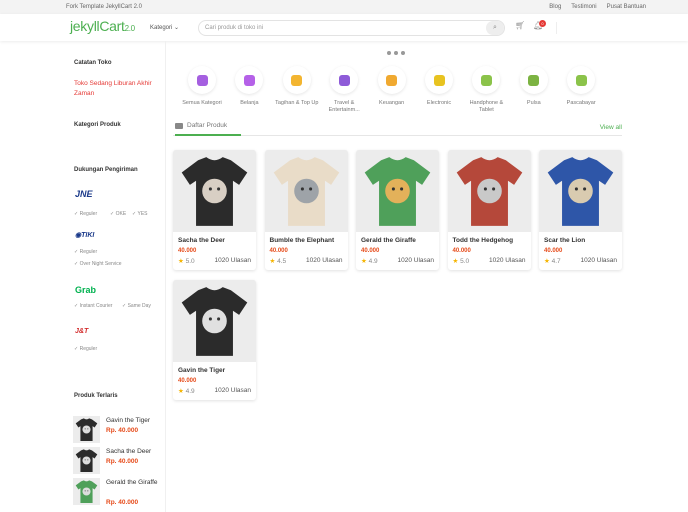 This screenshot has height=512, width=688. What do you see at coordinates (85, 235) in the screenshot?
I see `courier-logo-1: ◉TIKI` at bounding box center [85, 235].